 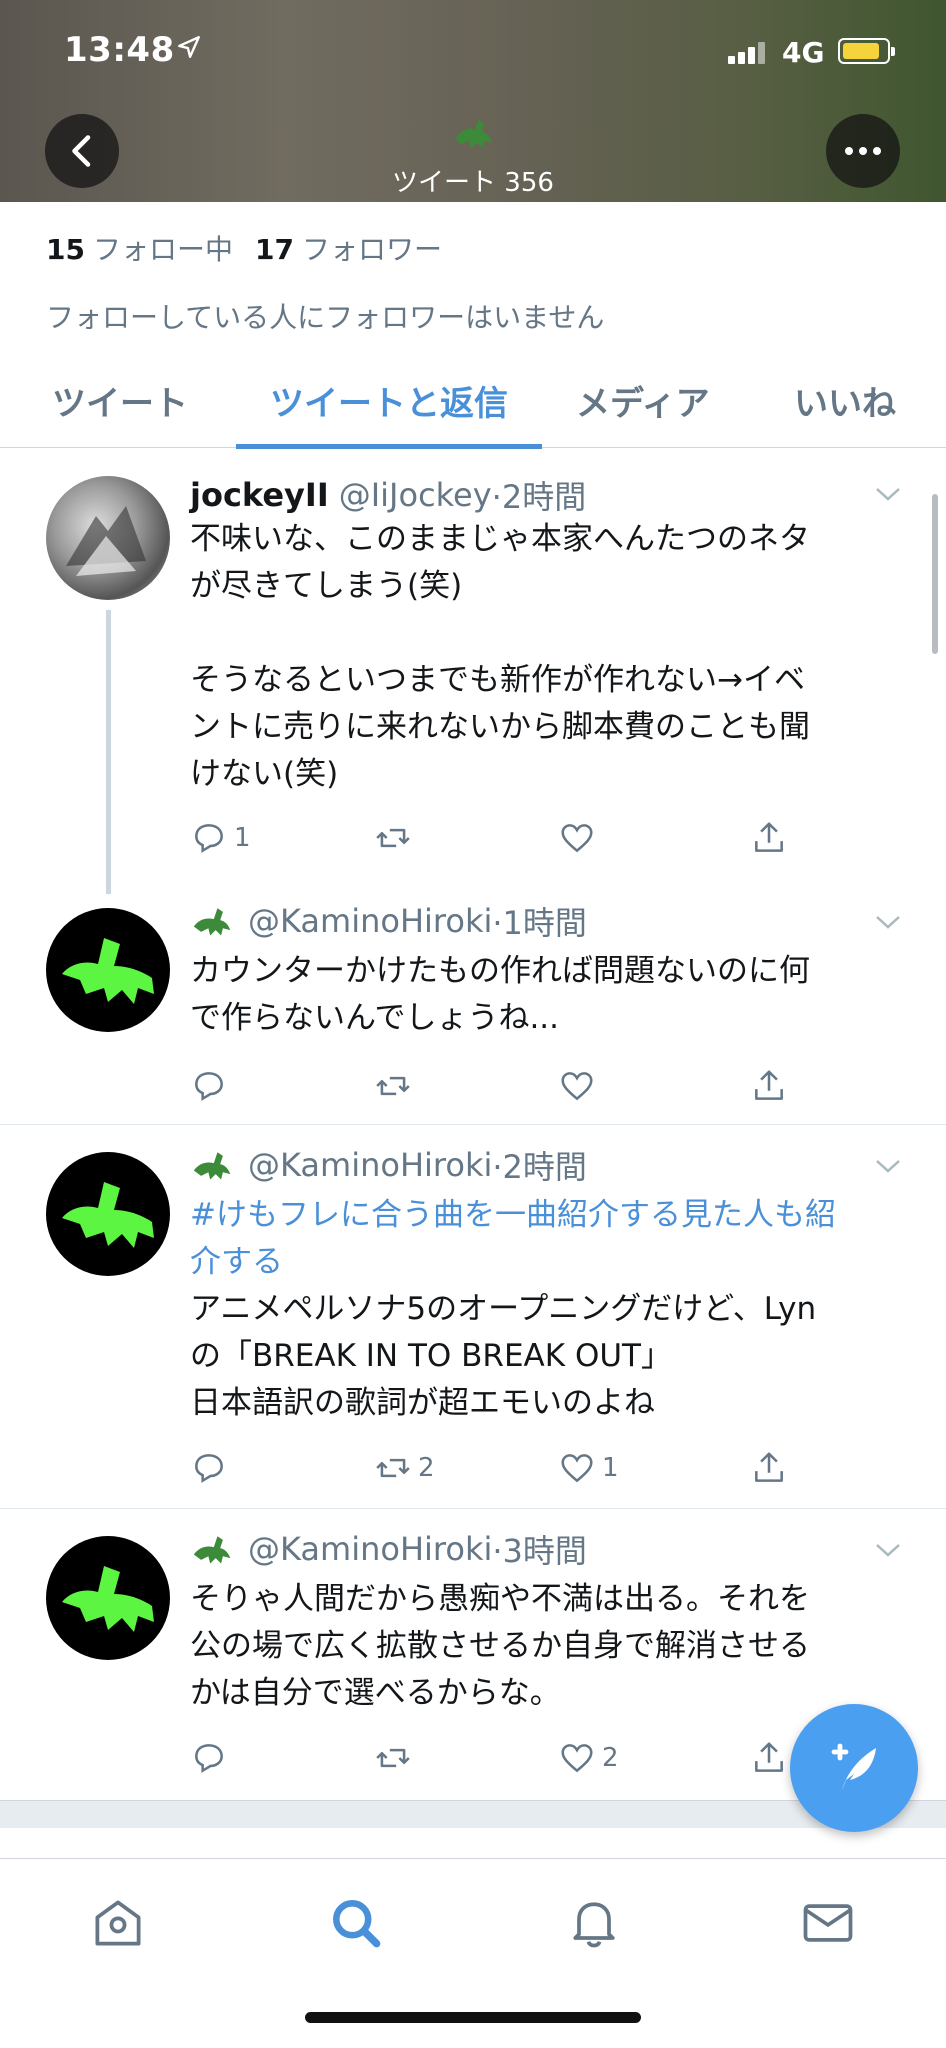 What do you see at coordinates (356, 1923) in the screenshot?
I see `search-icon` at bounding box center [356, 1923].